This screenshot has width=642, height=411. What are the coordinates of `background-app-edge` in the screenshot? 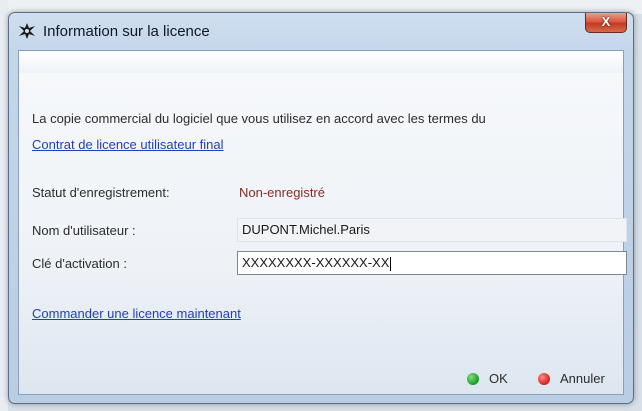 It's located at (4, 205).